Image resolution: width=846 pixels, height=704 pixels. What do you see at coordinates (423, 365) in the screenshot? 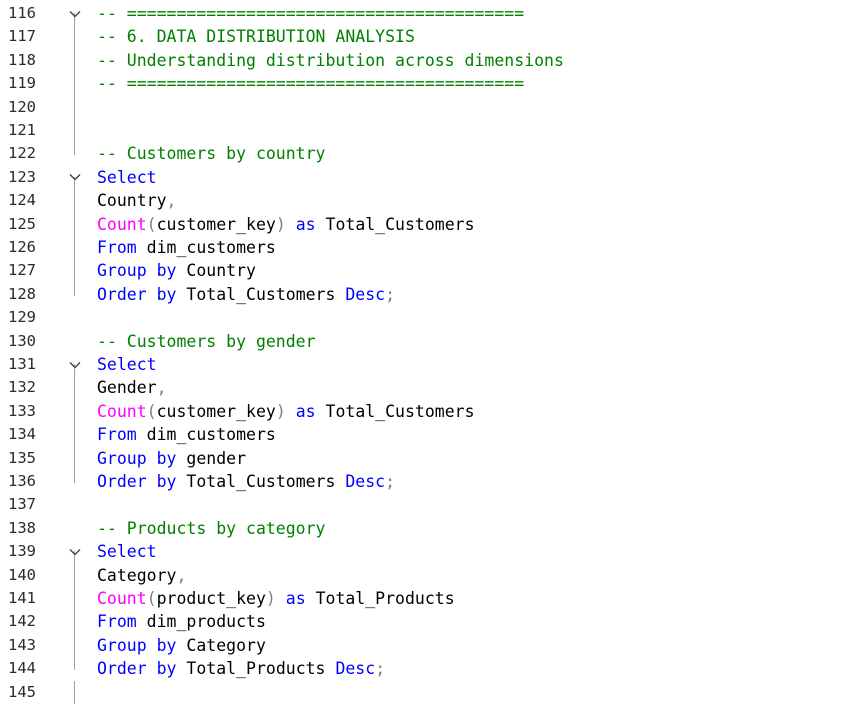
I see `code-line: 131 Select` at bounding box center [423, 365].